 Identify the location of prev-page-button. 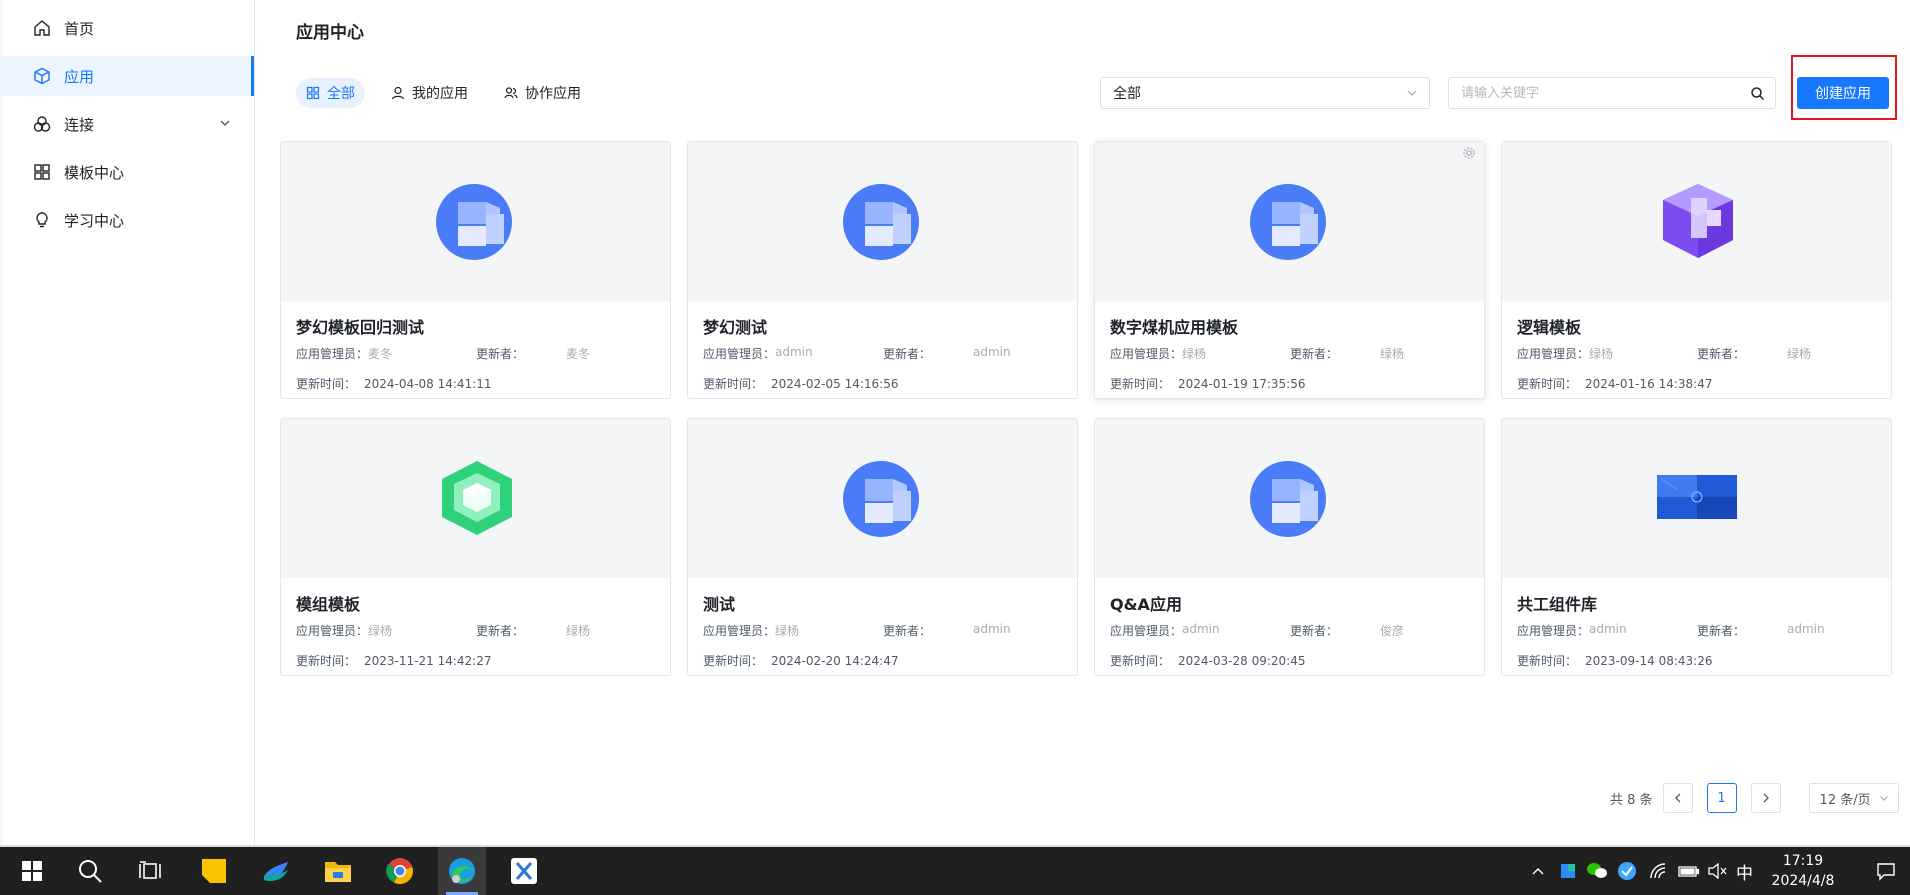
(1677, 798).